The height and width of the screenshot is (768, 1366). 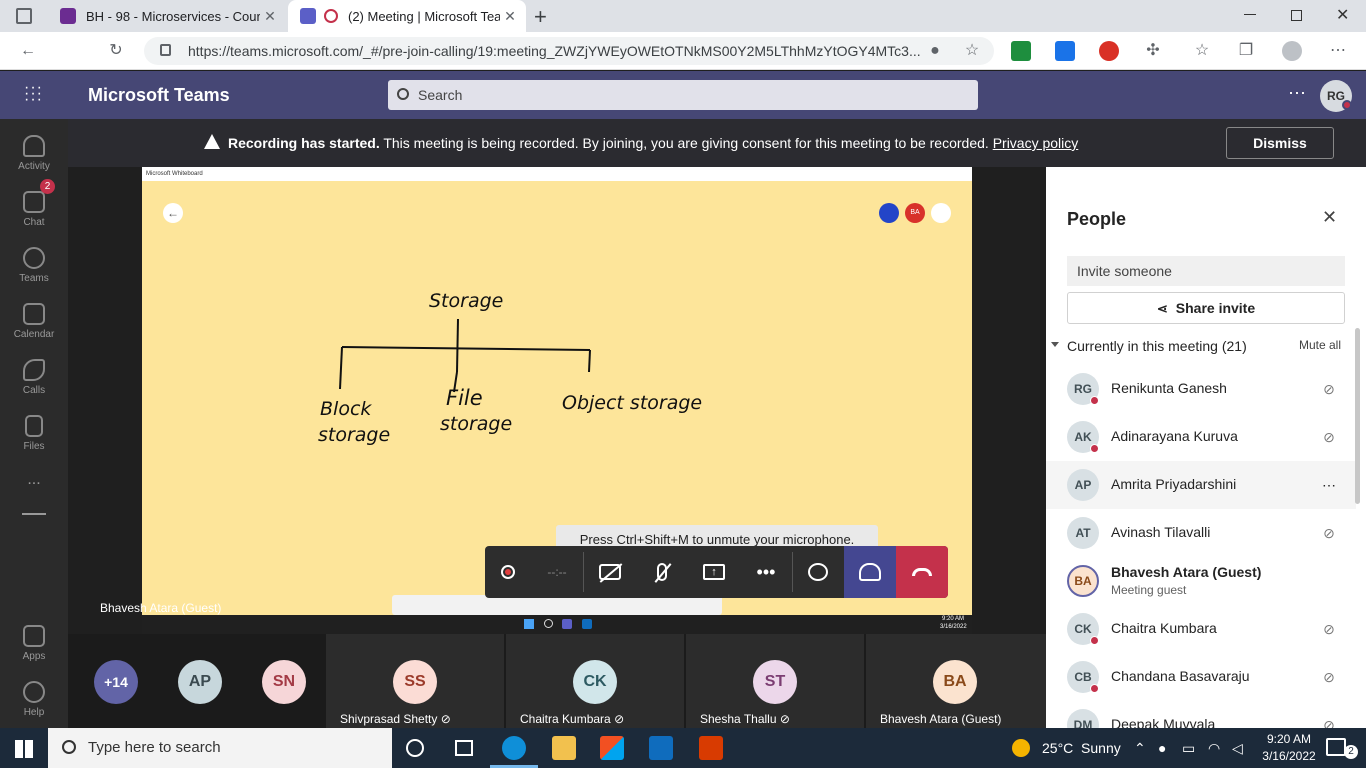 I want to click on participant-tile: BA Bhavesh Atara (Guest), so click(x=956, y=681).